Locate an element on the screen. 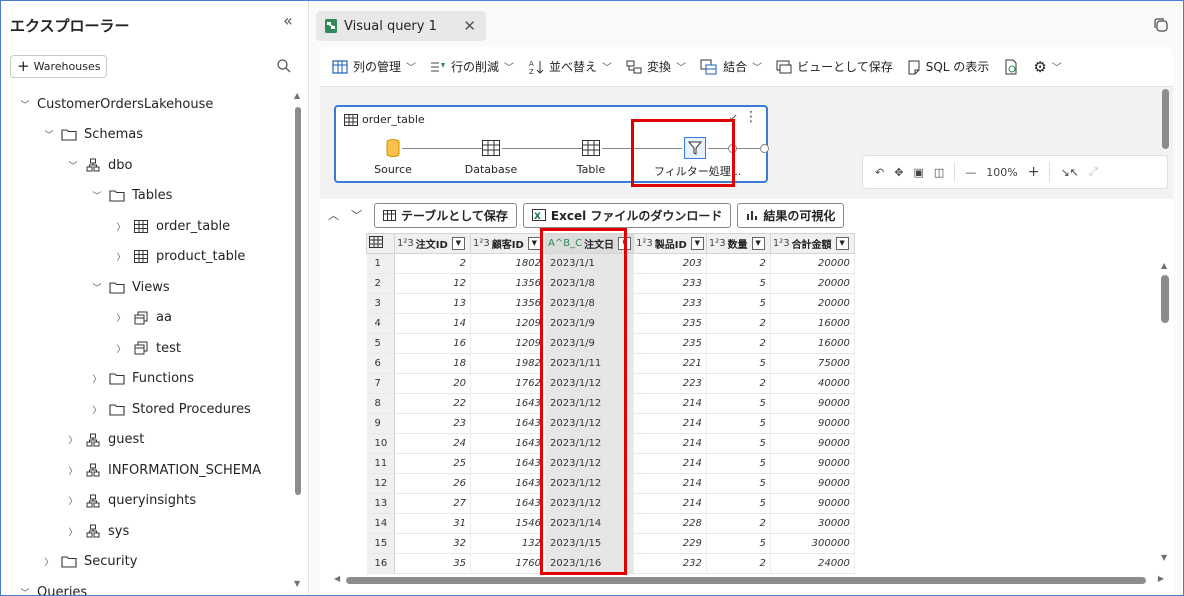 This screenshot has height=596, width=1184. fit-to-screen-icon: ▣ is located at coordinates (918, 172).